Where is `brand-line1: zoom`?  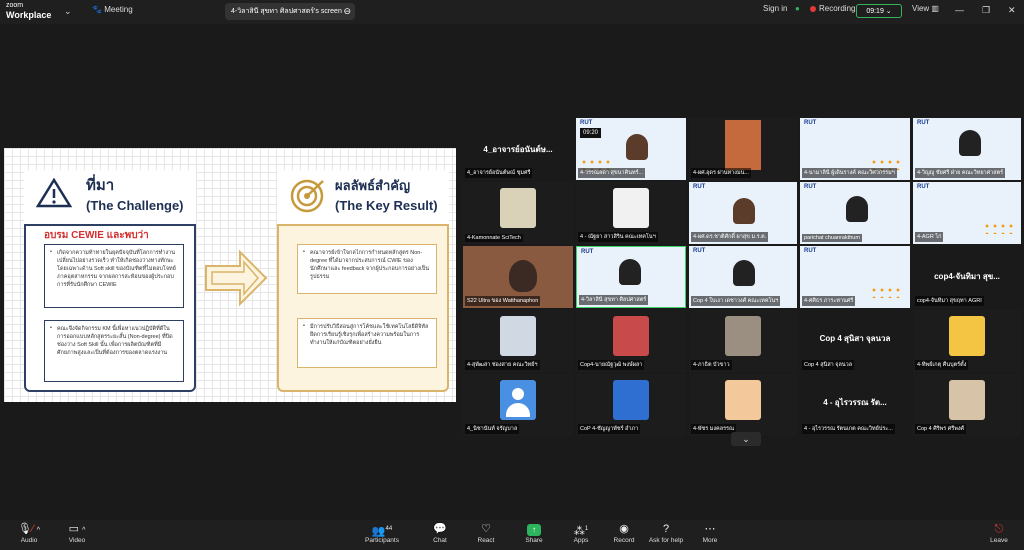 brand-line1: zoom is located at coordinates (15, 5).